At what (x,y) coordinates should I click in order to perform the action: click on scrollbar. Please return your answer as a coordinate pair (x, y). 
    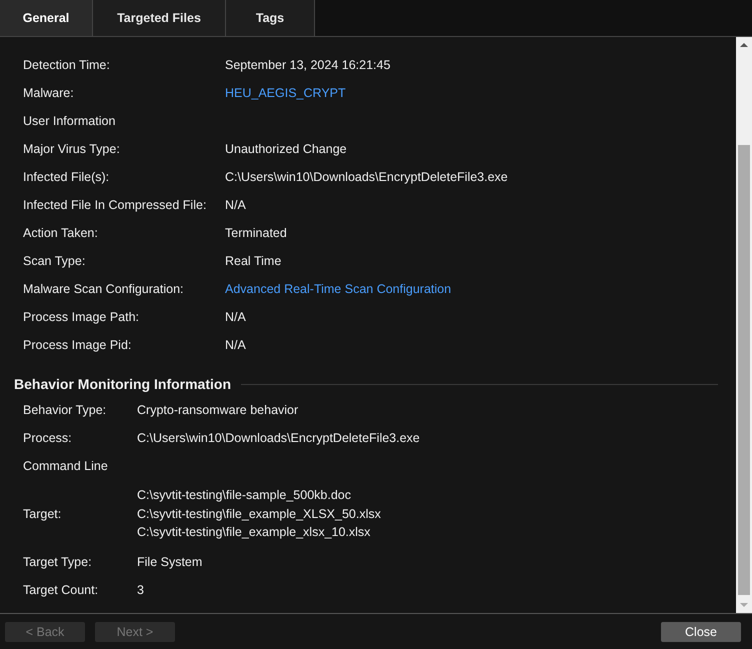
    Looking at the image, I should click on (744, 325).